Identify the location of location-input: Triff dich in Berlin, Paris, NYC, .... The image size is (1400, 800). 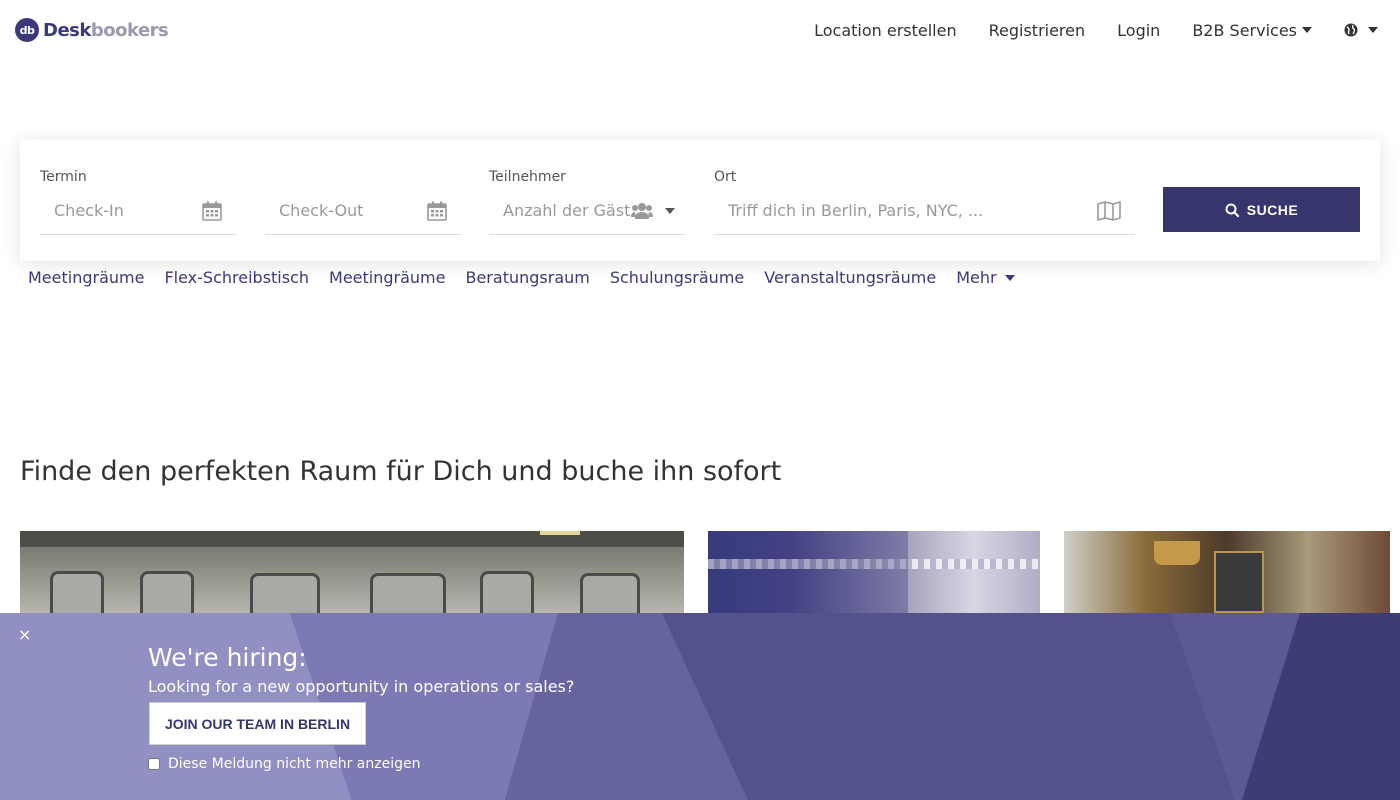
(924, 211).